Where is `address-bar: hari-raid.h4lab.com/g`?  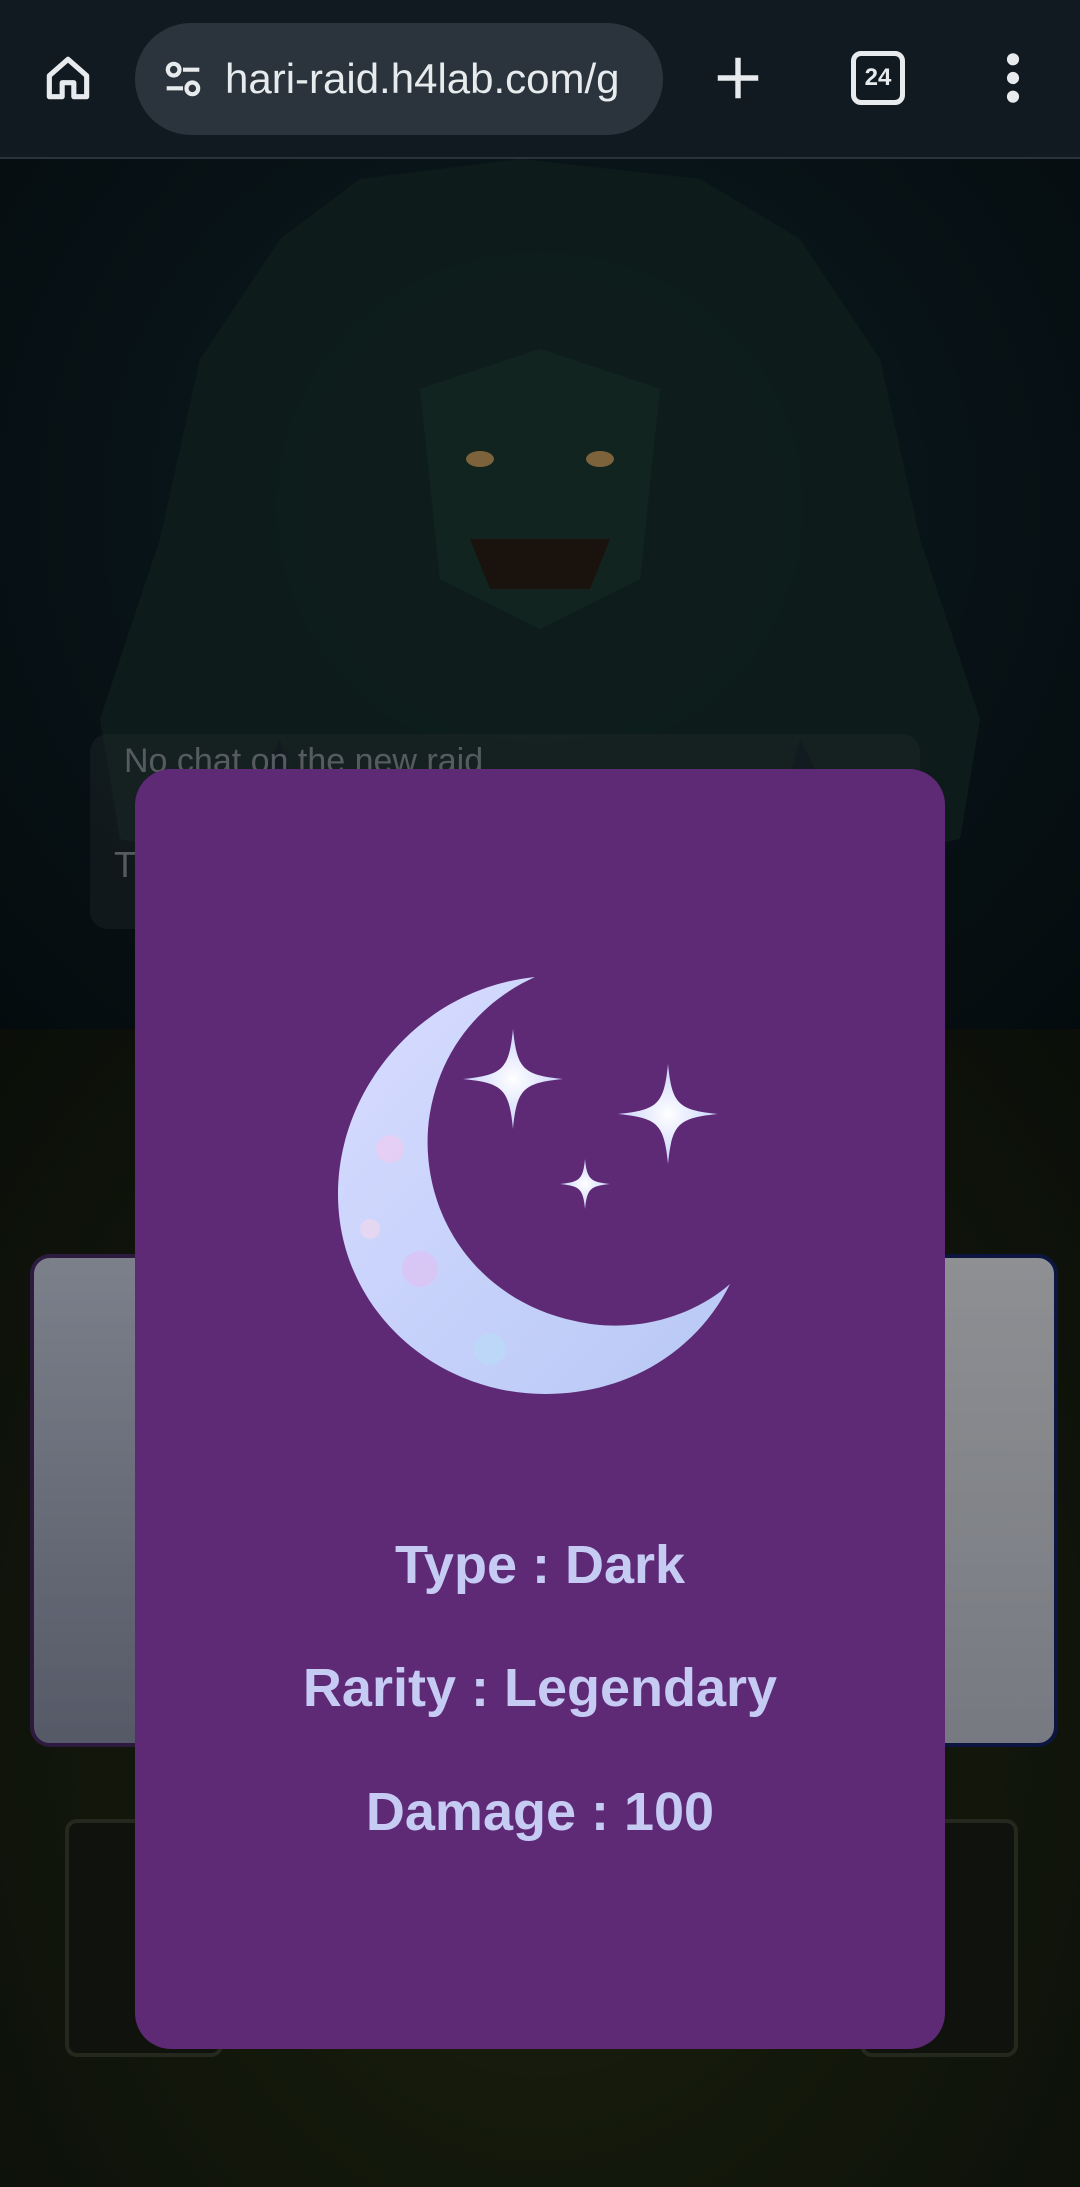
address-bar: hari-raid.h4lab.com/g is located at coordinates (399, 79).